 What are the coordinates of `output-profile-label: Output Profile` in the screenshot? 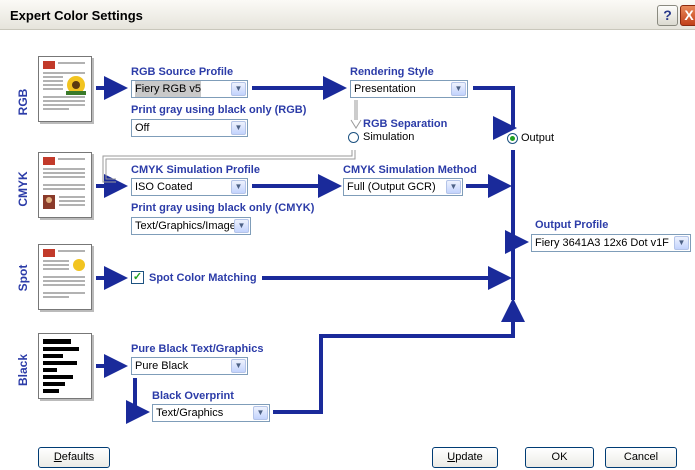 It's located at (572, 225).